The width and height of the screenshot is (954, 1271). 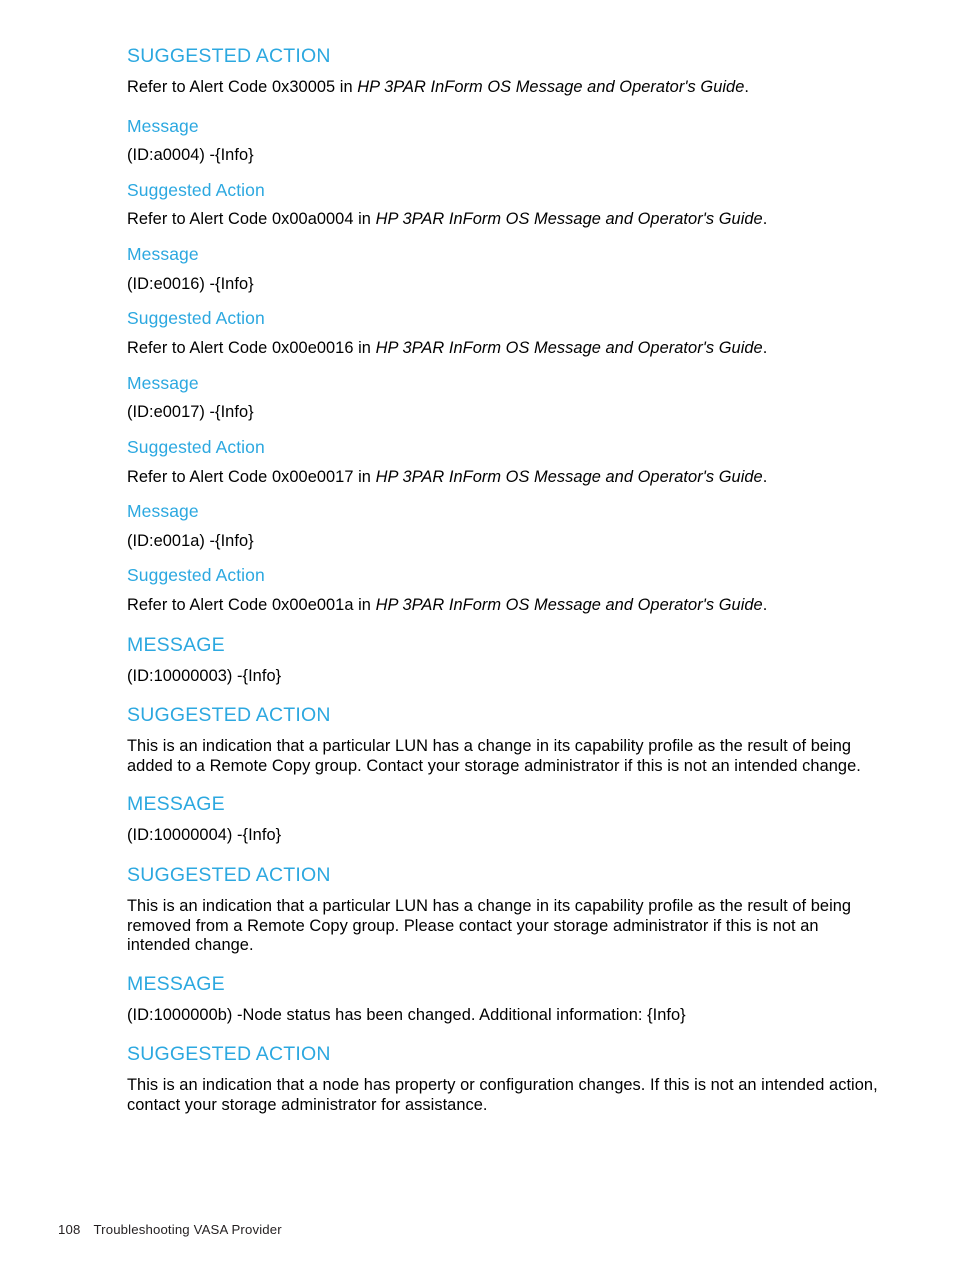 I want to click on section-message-10000004: MESSAGE (ID:10000004) -{Info}, so click(x=504, y=820).